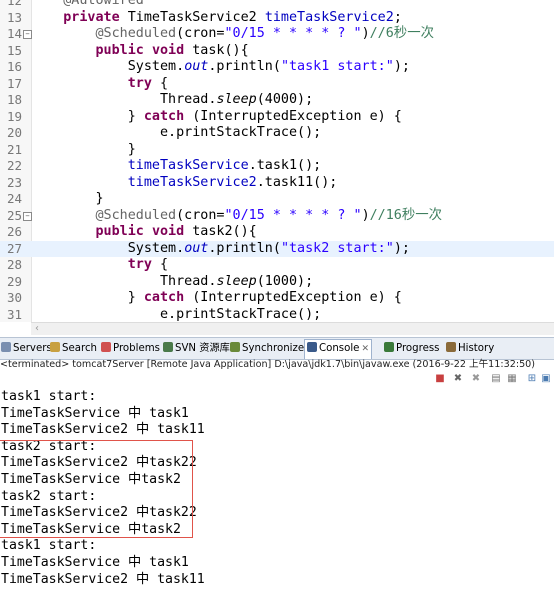 The width and height of the screenshot is (554, 589). What do you see at coordinates (277, 199) in the screenshot?
I see `code-line: 24 }` at bounding box center [277, 199].